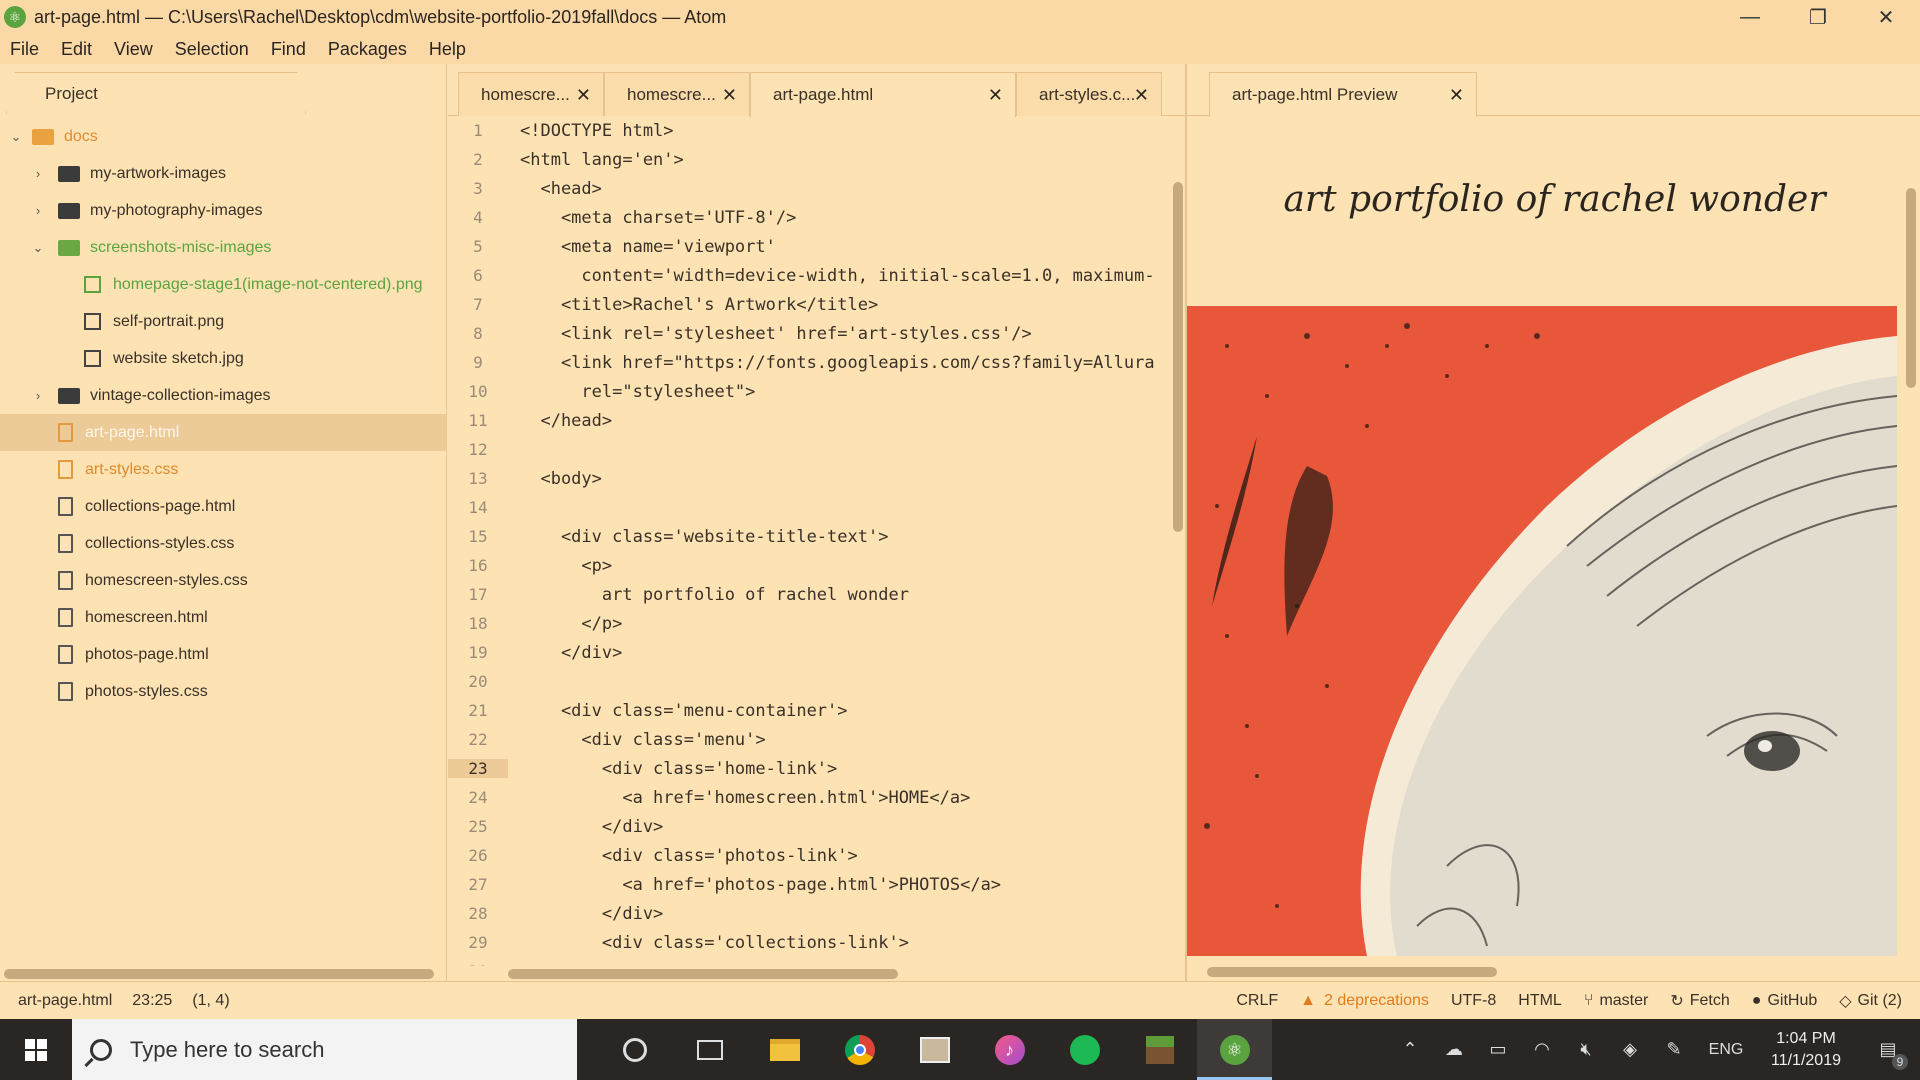 The height and width of the screenshot is (1080, 1920). I want to click on status-line-ending: CRLF, so click(1257, 1001).